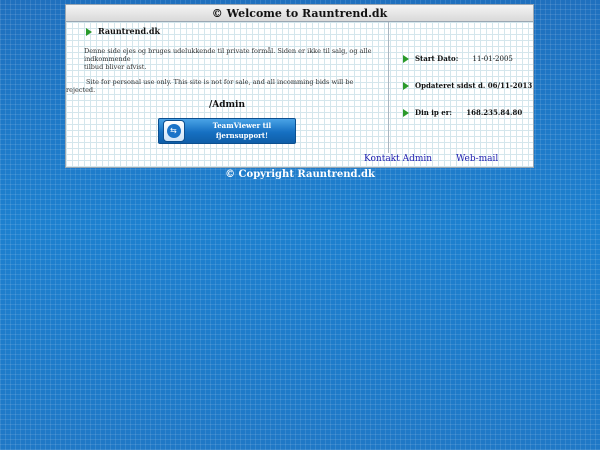  I want to click on danish-notice-cont: tilbud bliver afvist., so click(234, 67).